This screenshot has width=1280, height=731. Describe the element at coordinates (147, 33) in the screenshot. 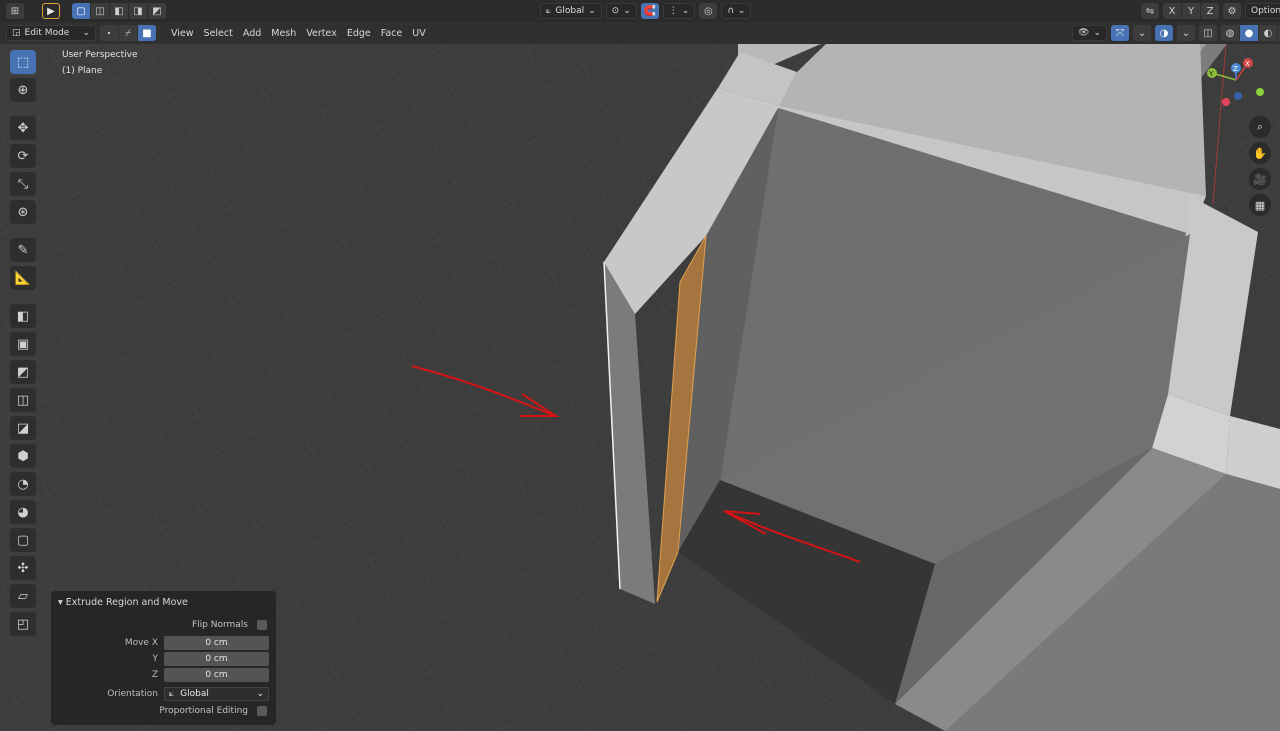

I see `face-select-icon: ■` at that location.